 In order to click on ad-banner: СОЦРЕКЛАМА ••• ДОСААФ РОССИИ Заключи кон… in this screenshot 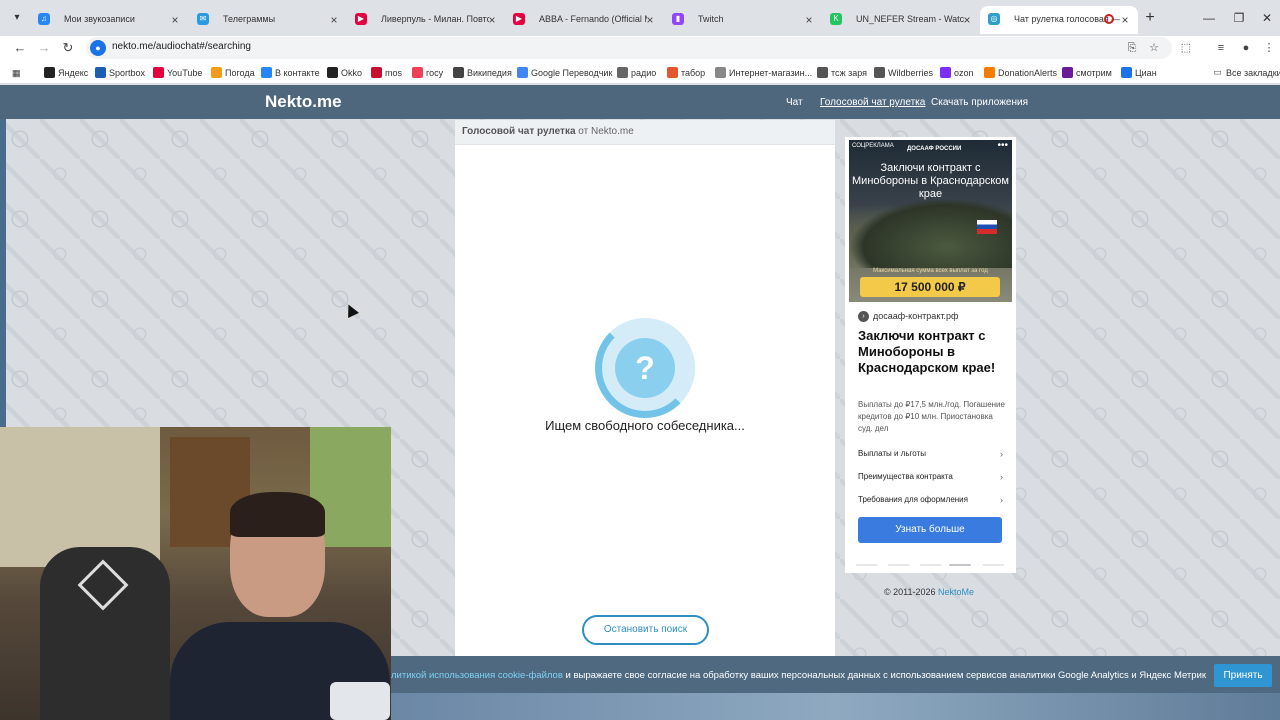, I will do `click(930, 355)`.